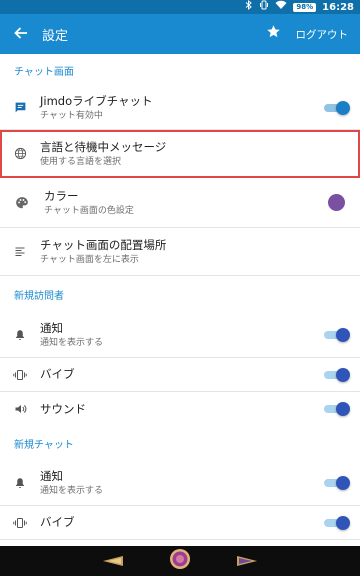  What do you see at coordinates (180, 375) in the screenshot?
I see `setting-visitor-vibrate: バイブ` at bounding box center [180, 375].